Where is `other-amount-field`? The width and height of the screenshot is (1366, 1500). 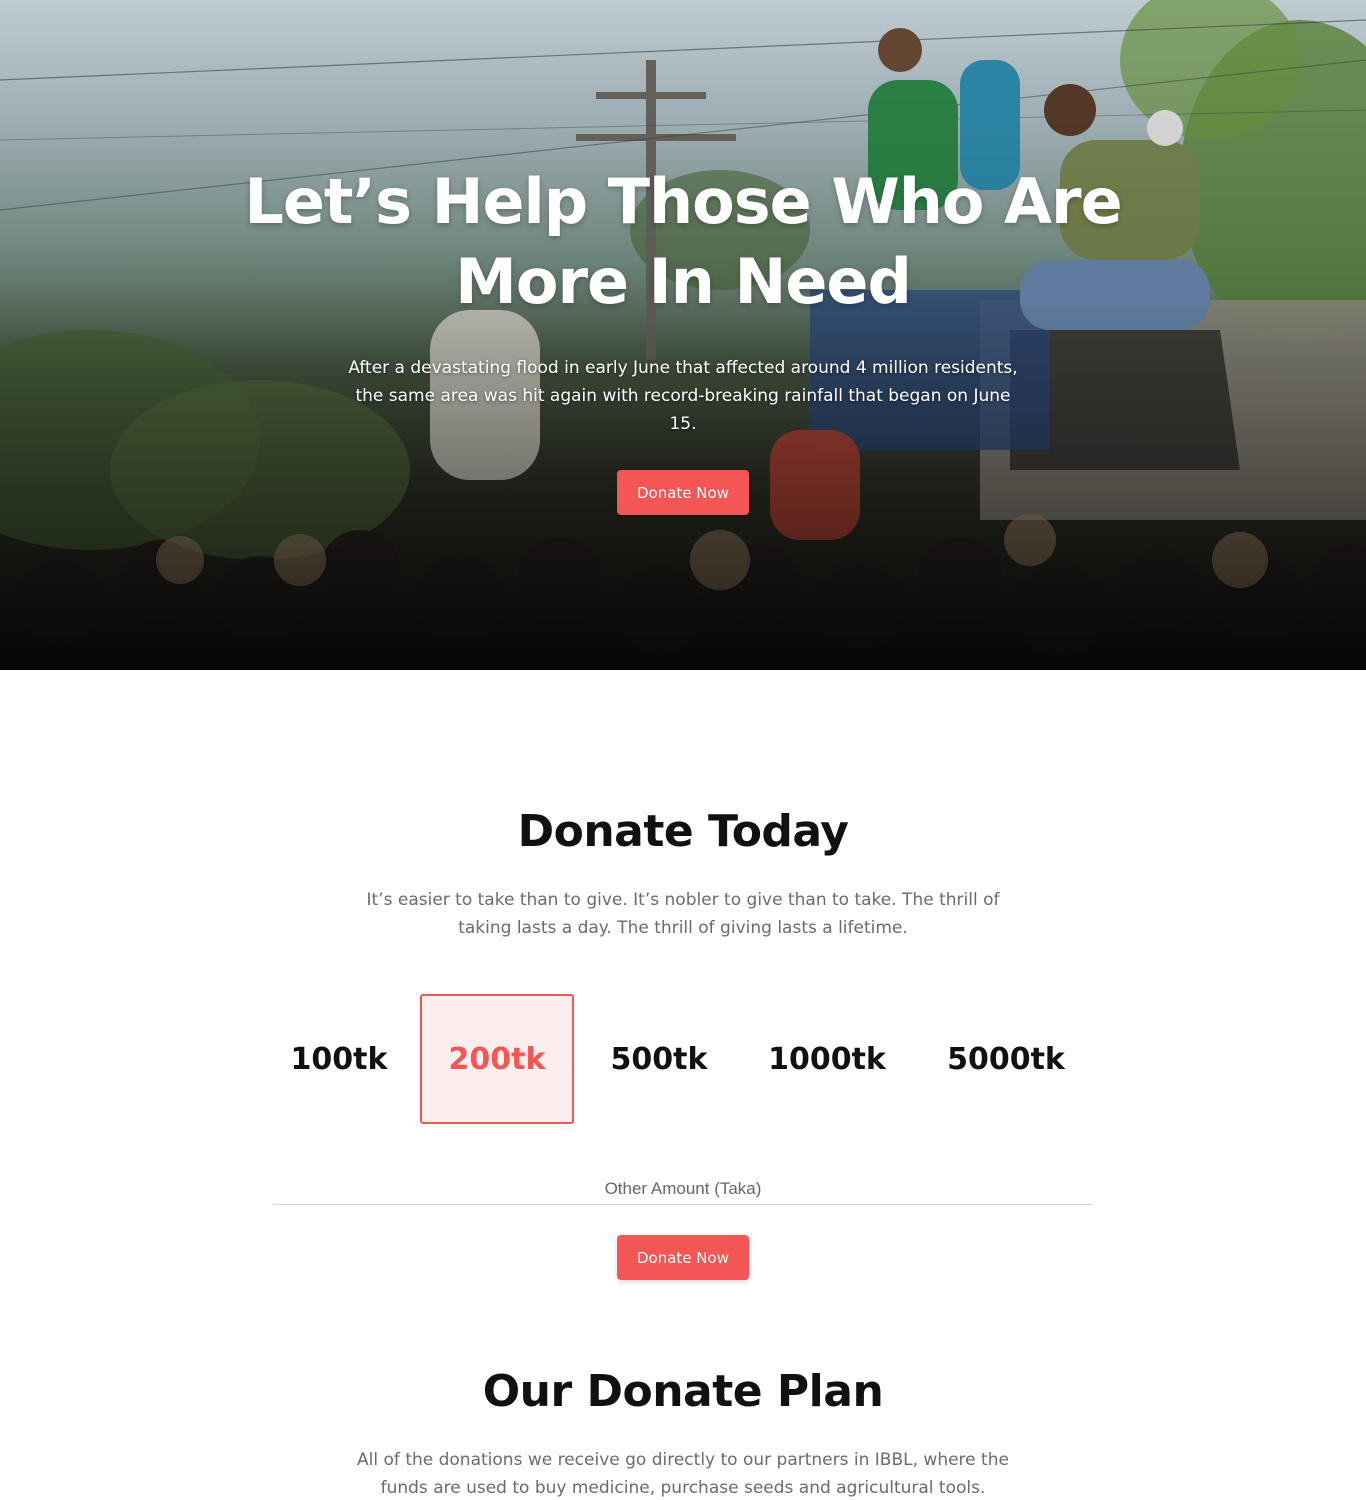
other-amount-field is located at coordinates (683, 1191).